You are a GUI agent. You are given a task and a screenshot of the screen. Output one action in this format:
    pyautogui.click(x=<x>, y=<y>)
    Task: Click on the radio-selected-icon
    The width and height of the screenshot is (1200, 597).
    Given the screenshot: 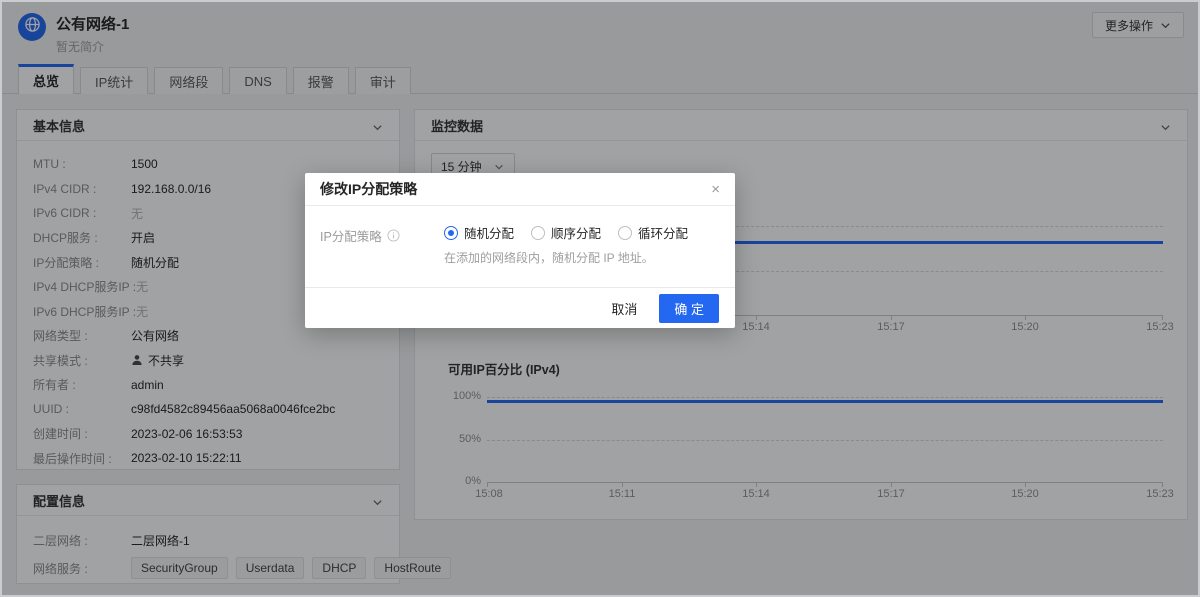 What is the action you would take?
    pyautogui.click(x=451, y=232)
    